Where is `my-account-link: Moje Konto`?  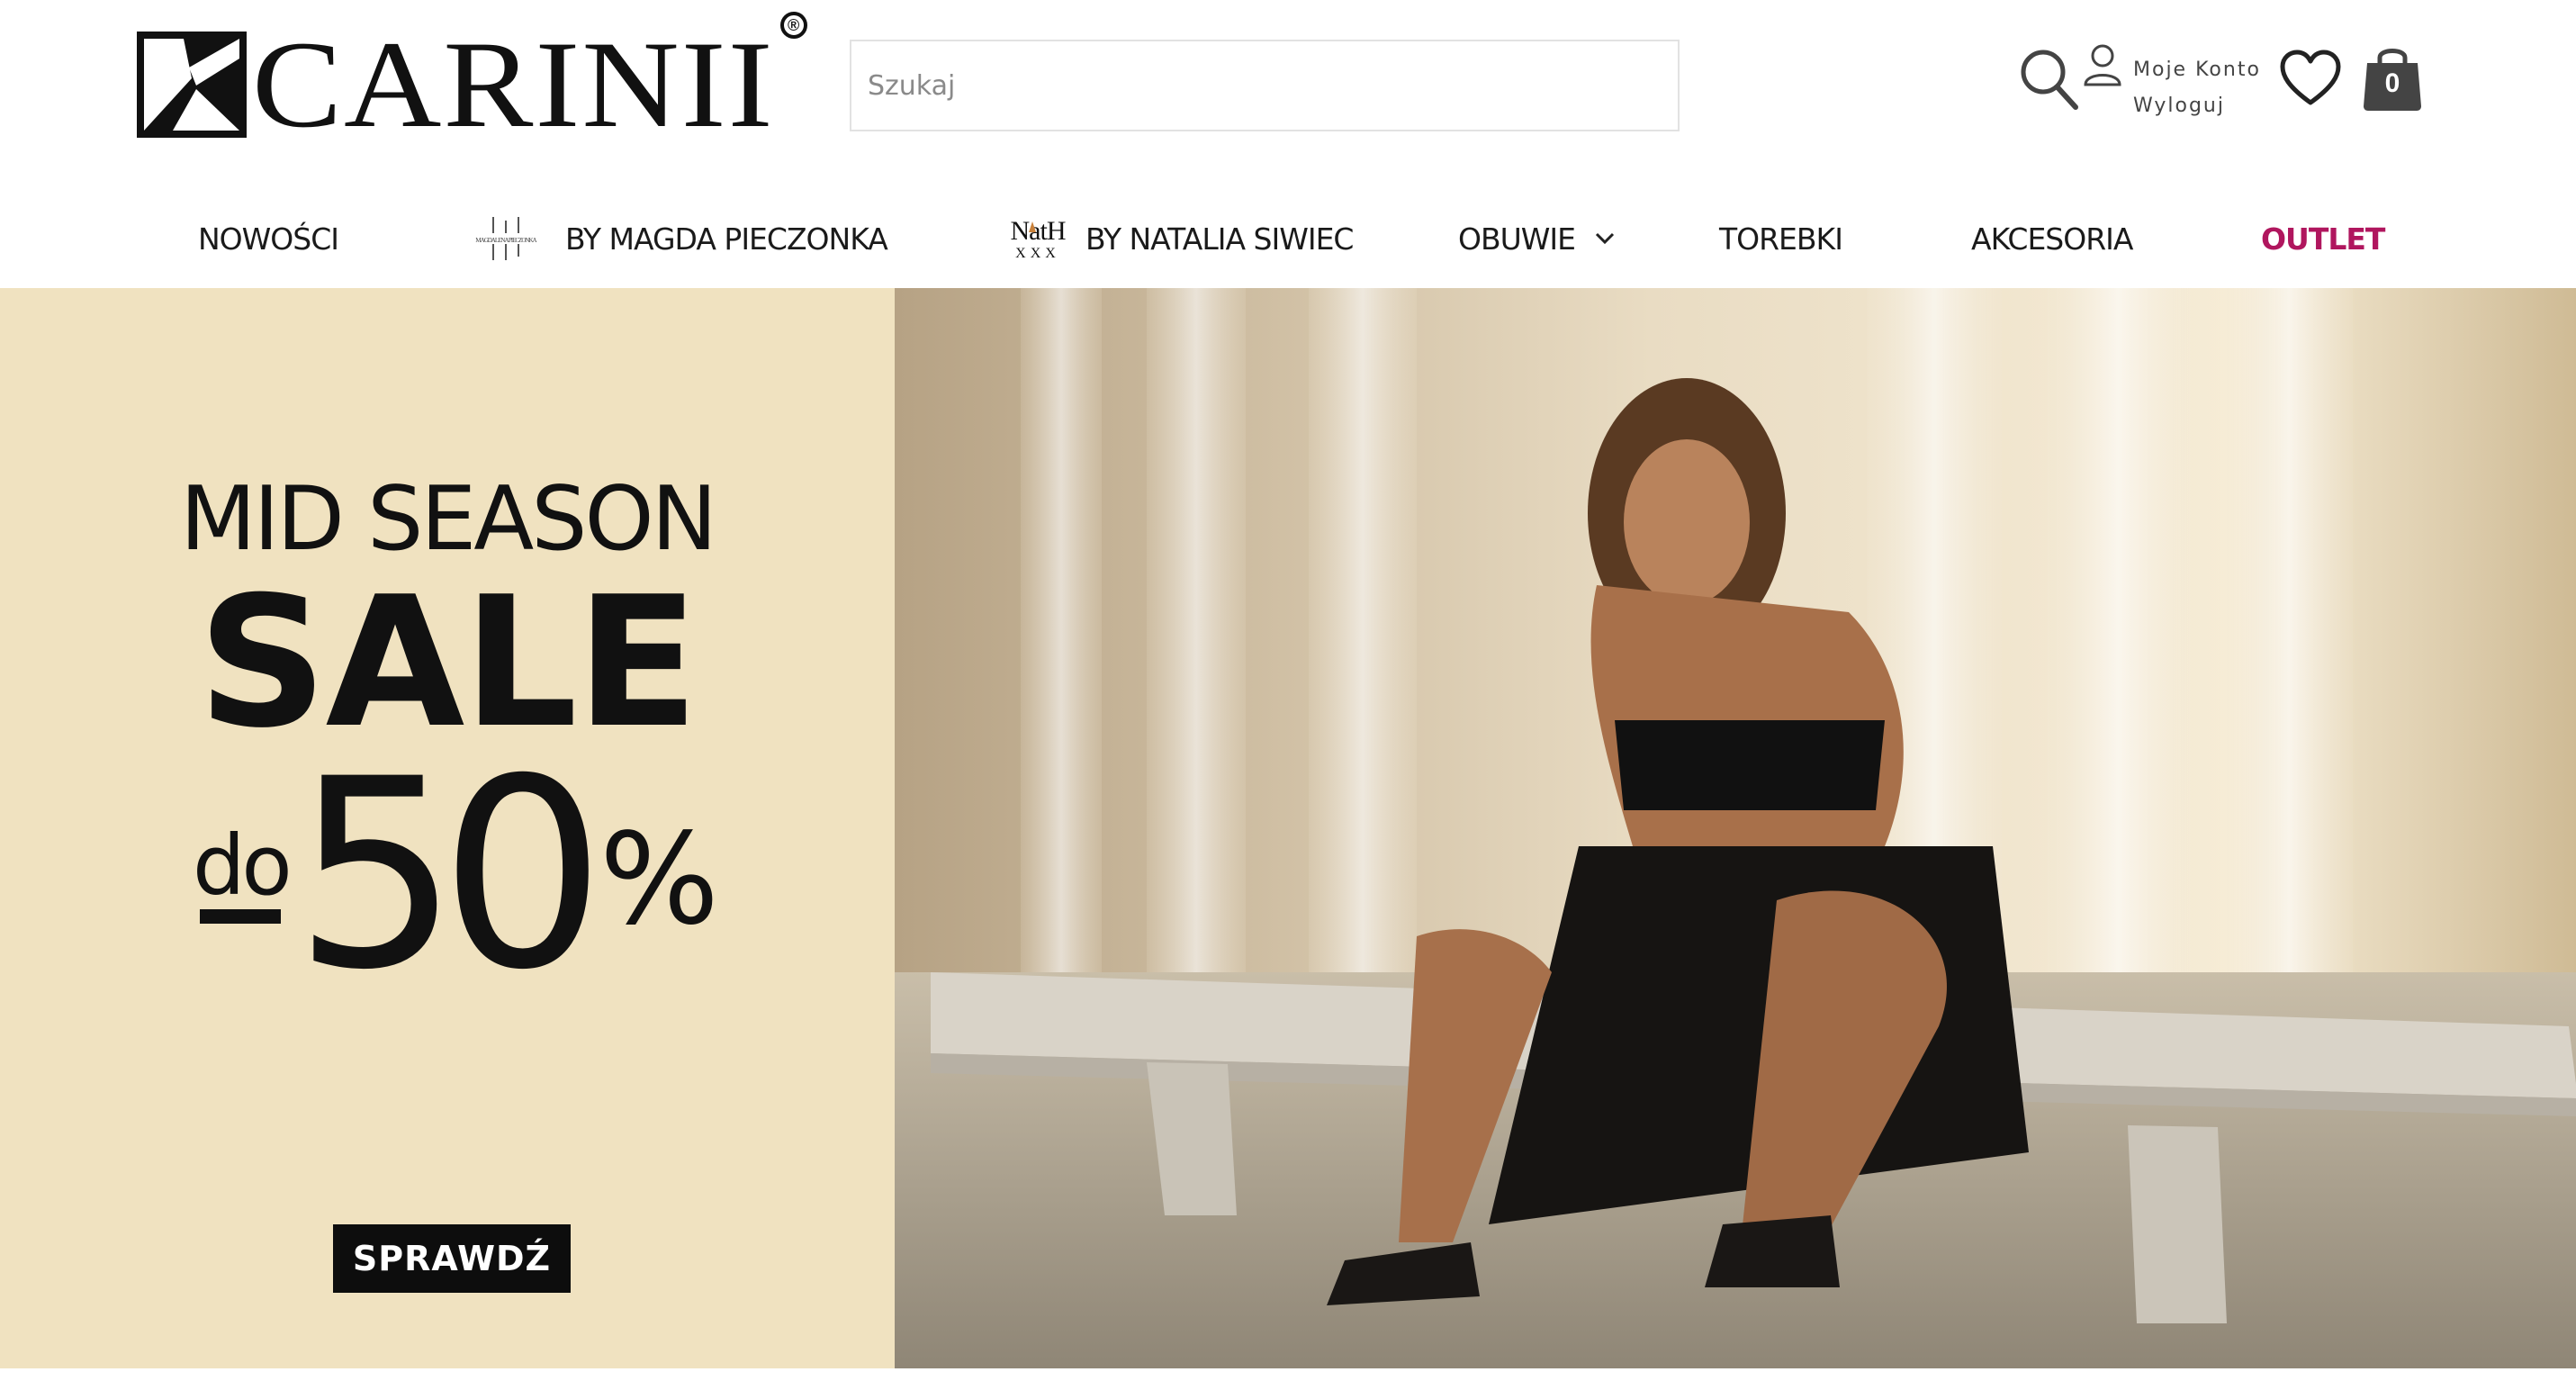
my-account-link: Moje Konto is located at coordinates (2197, 70).